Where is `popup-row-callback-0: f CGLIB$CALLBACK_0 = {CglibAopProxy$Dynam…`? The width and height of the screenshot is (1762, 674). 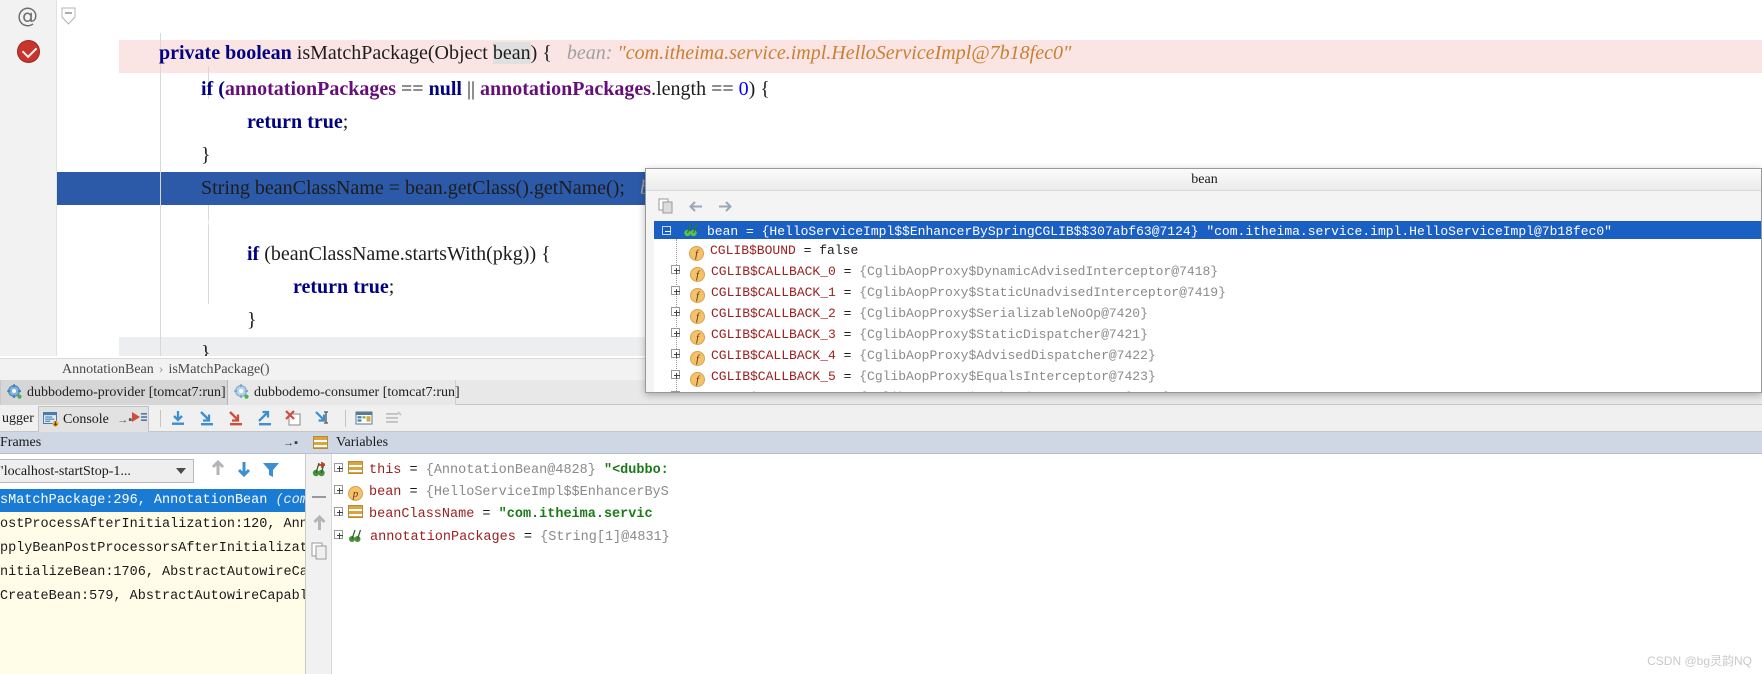
popup-row-callback-0: f CGLIB$CALLBACK_0 = {CglibAopProxy$Dynam… is located at coordinates (1207, 272).